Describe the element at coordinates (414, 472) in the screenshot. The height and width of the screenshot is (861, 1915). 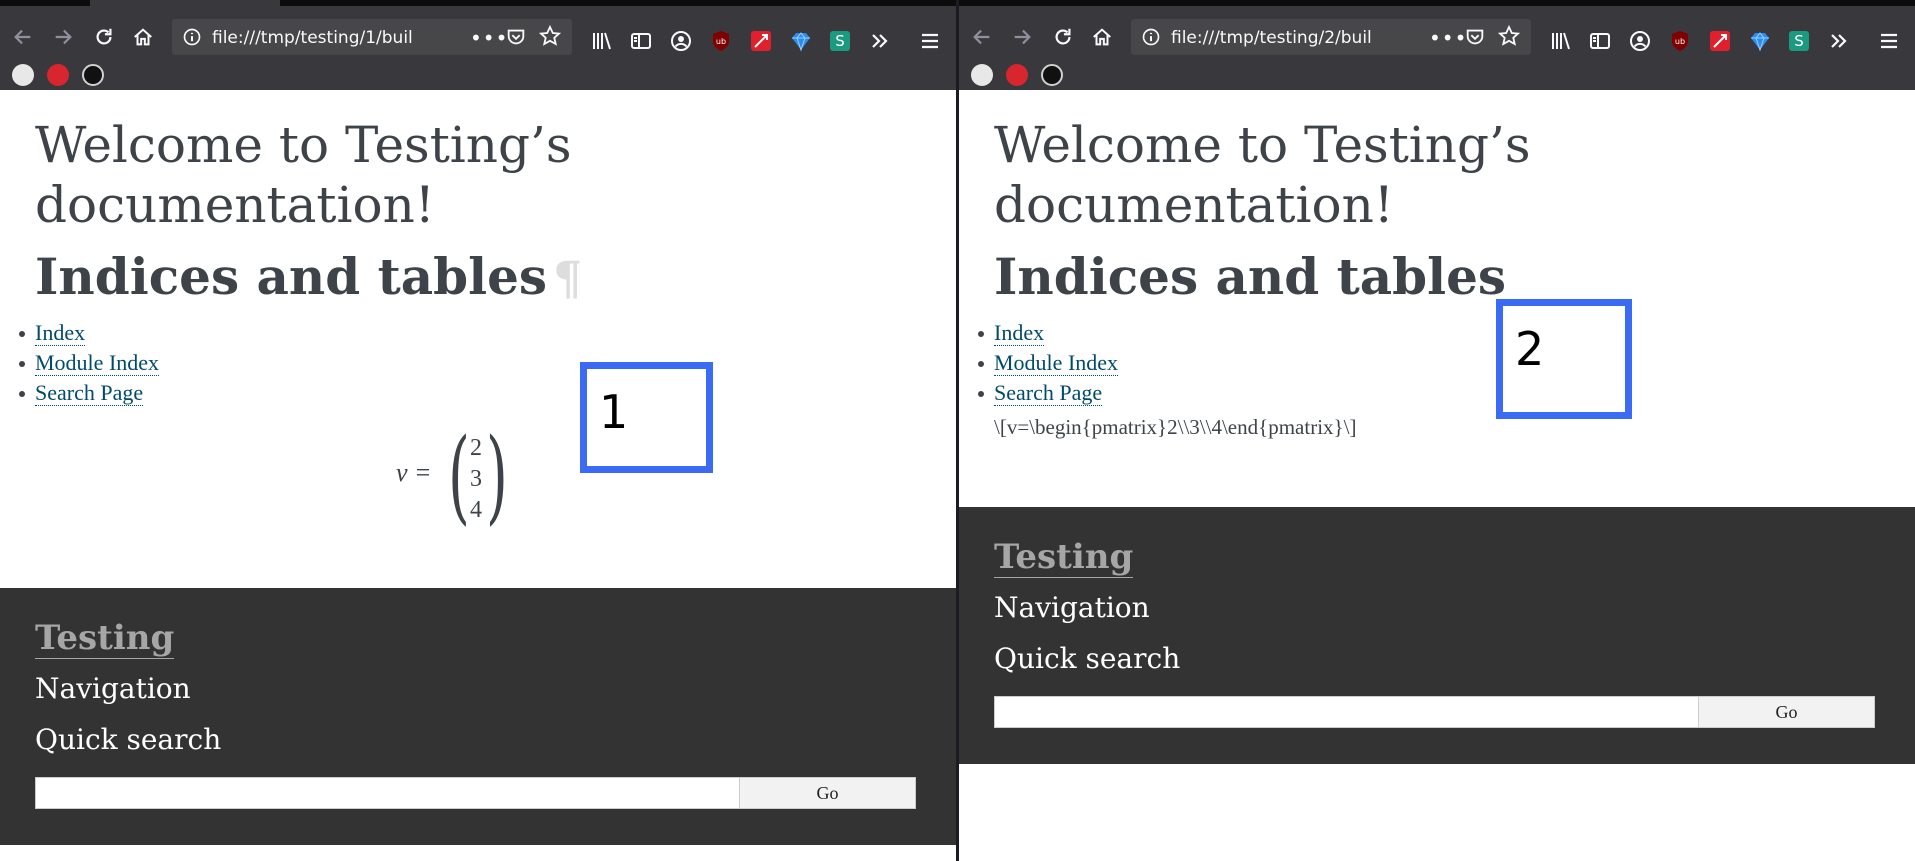
I see `math-lhs: v =` at that location.